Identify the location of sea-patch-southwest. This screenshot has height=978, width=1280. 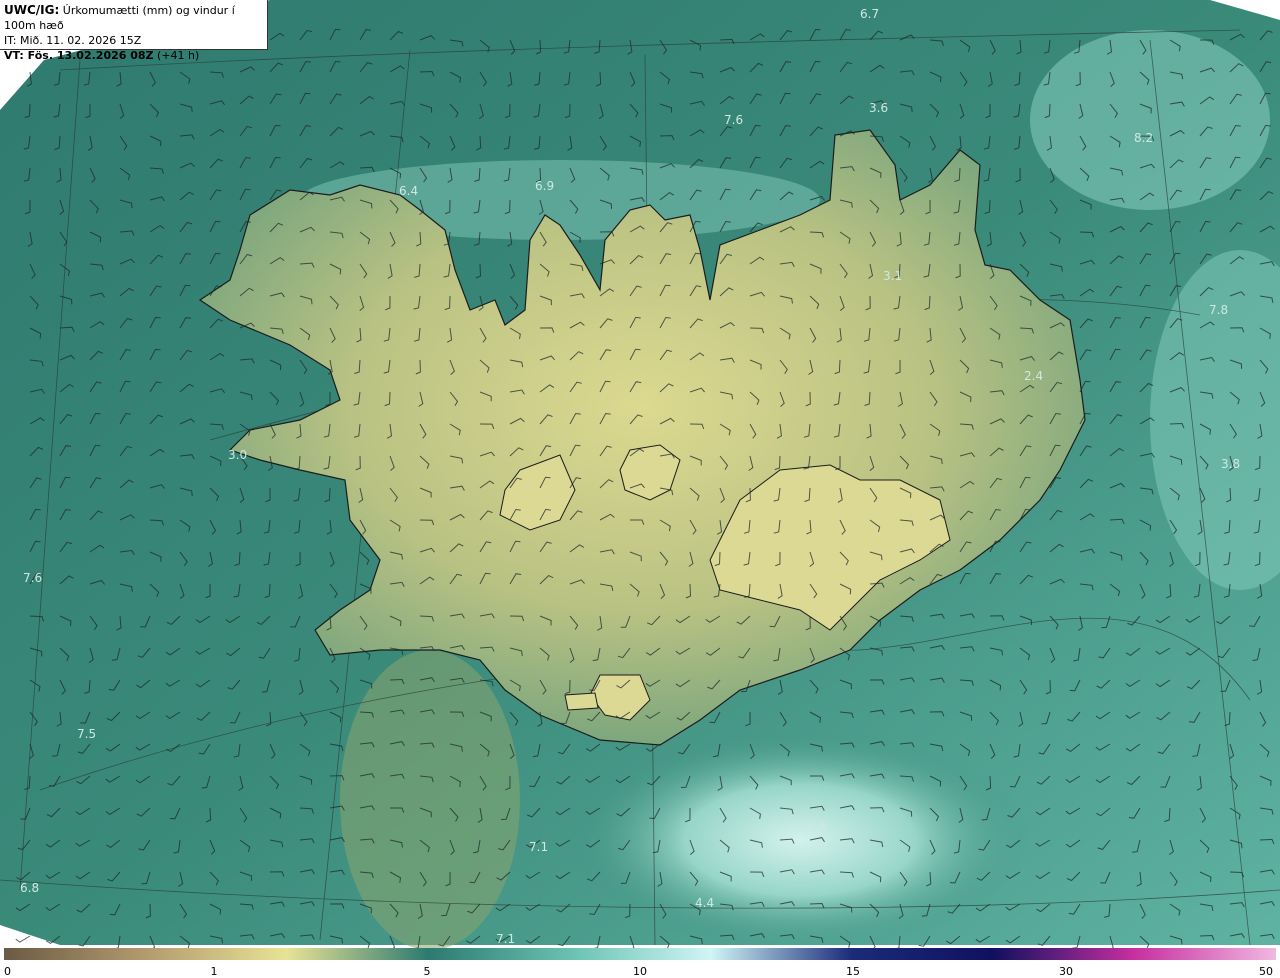
(430, 799).